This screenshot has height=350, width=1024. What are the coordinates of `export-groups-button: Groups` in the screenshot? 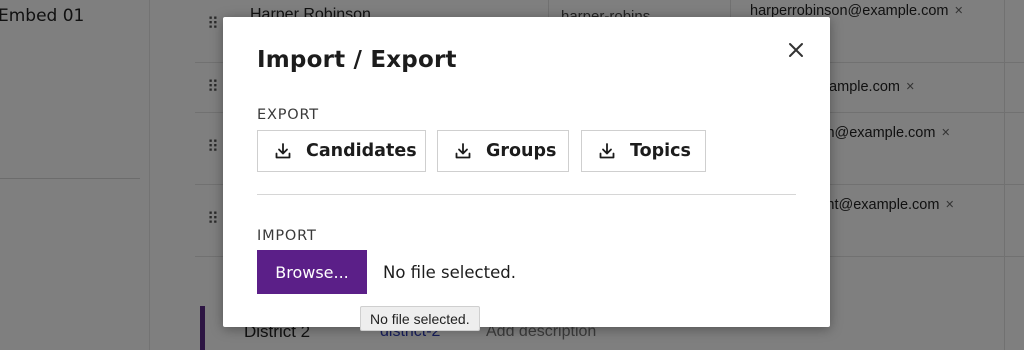 It's located at (503, 151).